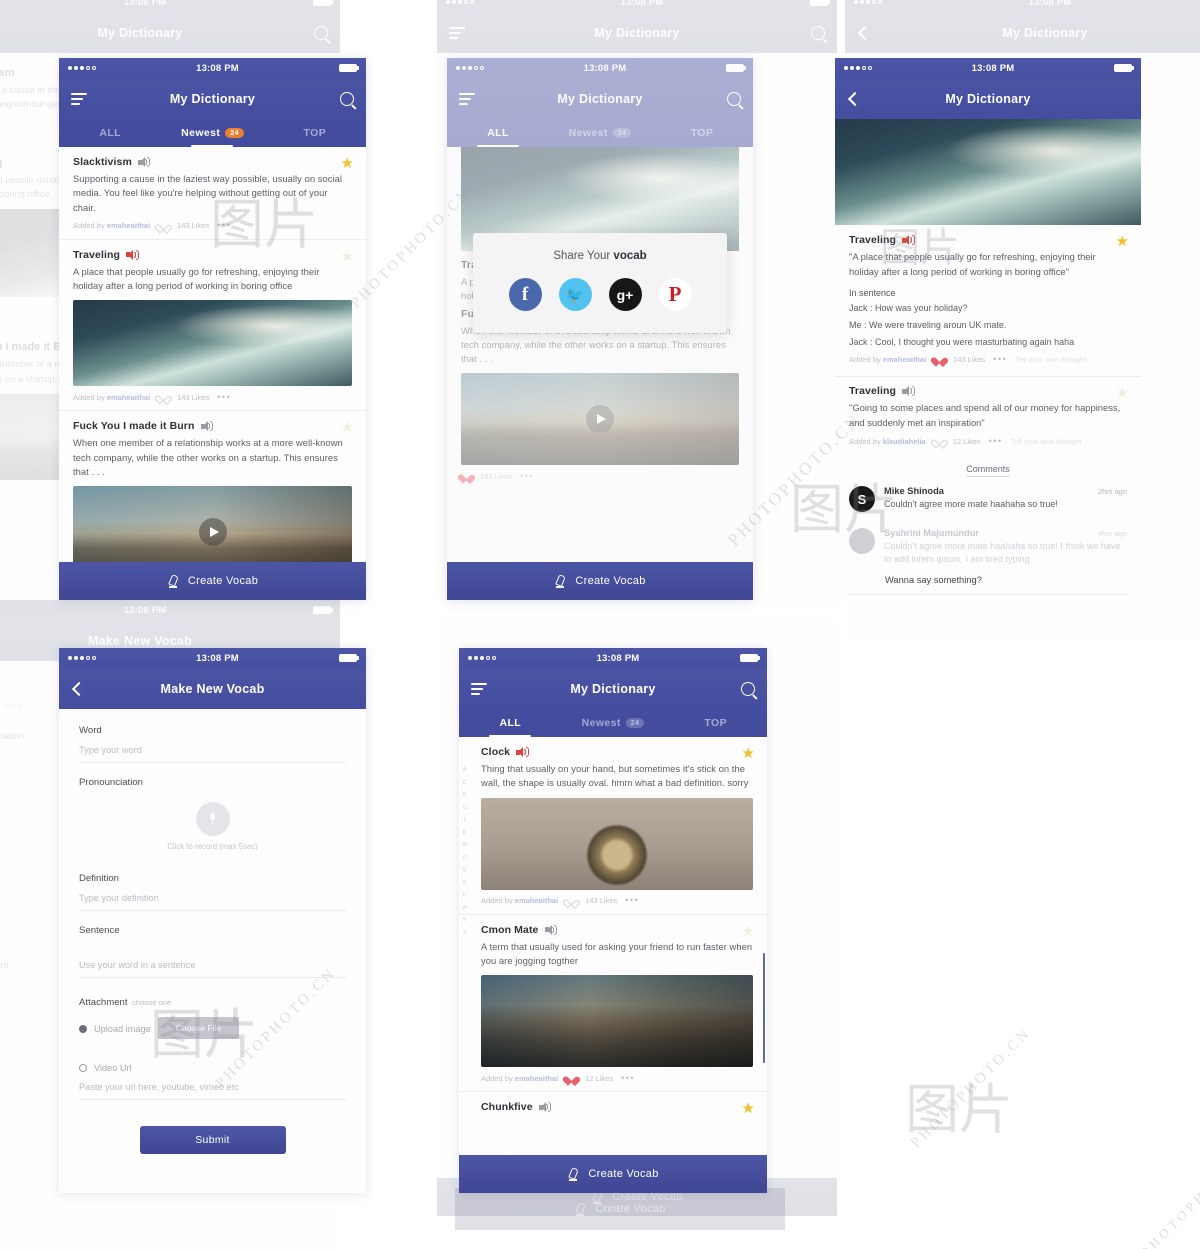  I want to click on record-hint: Click to record (max 5sec), so click(212, 846).